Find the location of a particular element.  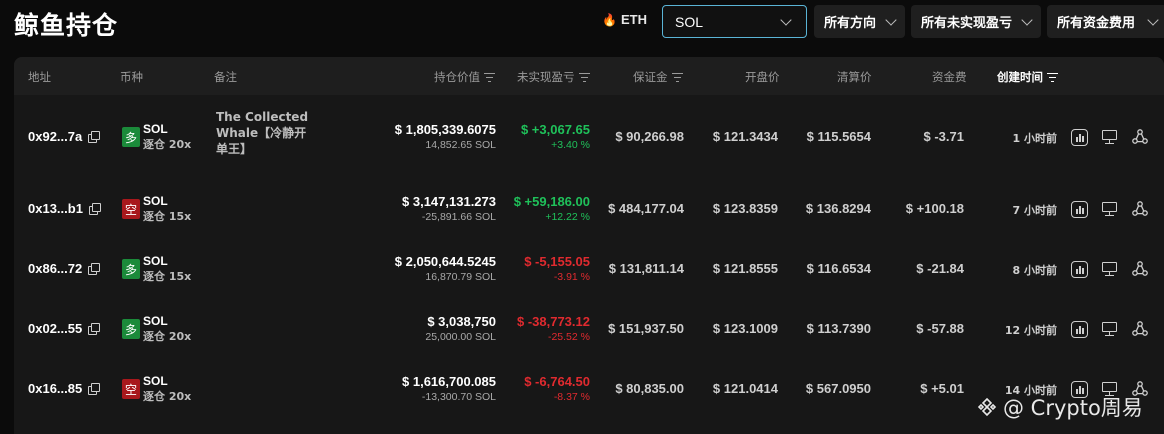

position-size: 14,852.65 SOL is located at coordinates (460, 145).